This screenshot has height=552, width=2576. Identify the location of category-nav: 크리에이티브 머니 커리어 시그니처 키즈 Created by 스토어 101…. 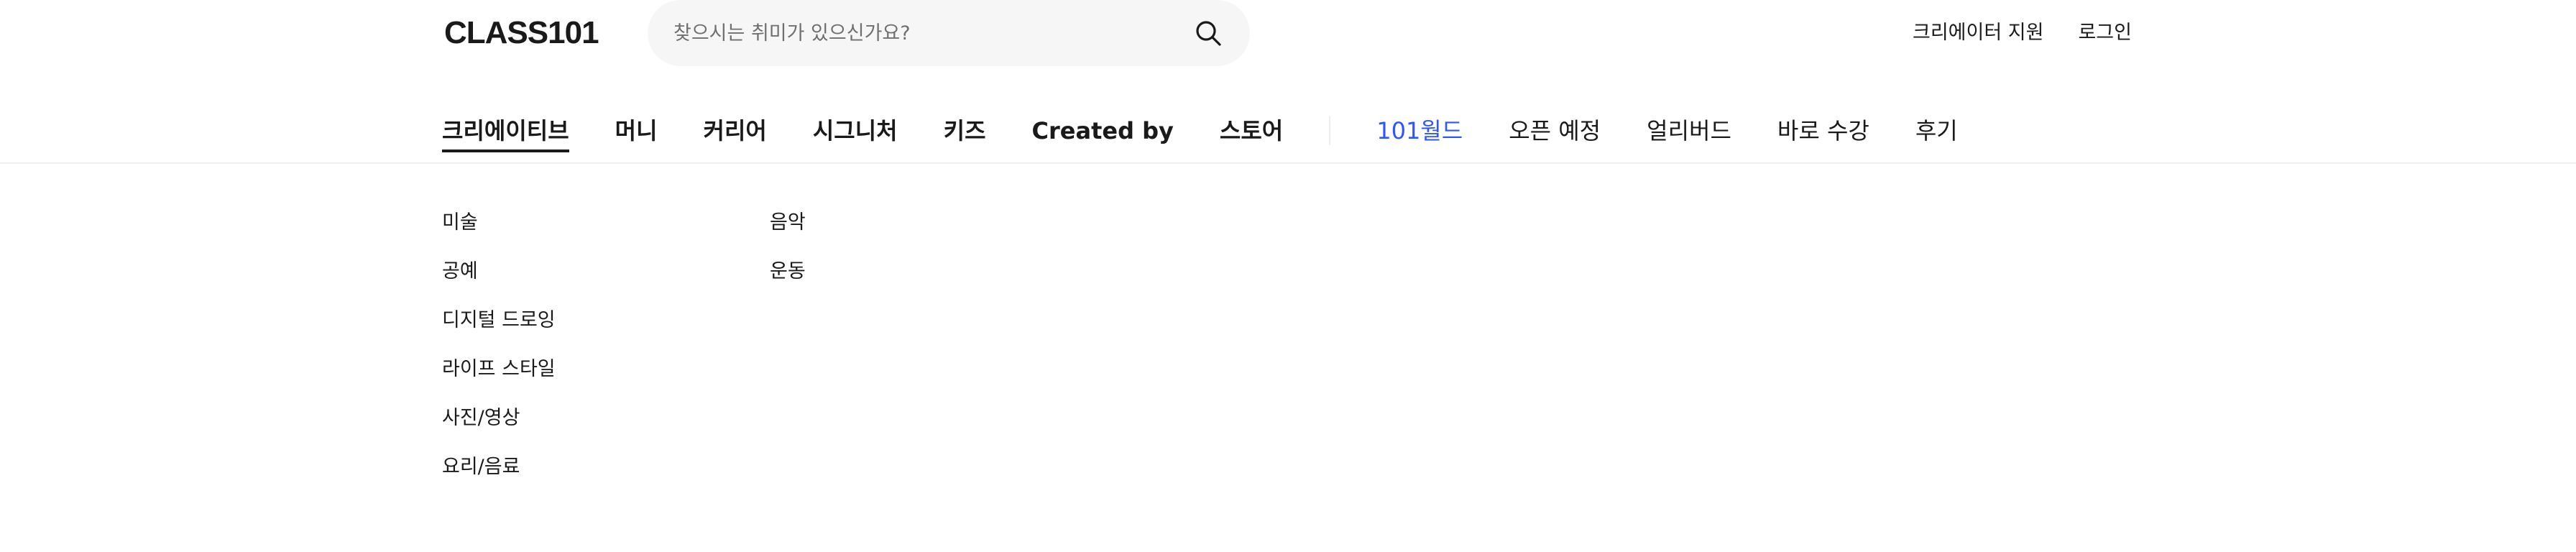
(1223, 132).